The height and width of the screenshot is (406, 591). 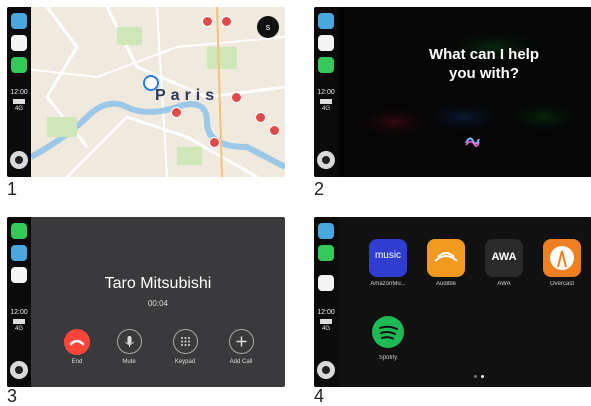 I want to click on app-amazon-music: music, so click(x=388, y=258).